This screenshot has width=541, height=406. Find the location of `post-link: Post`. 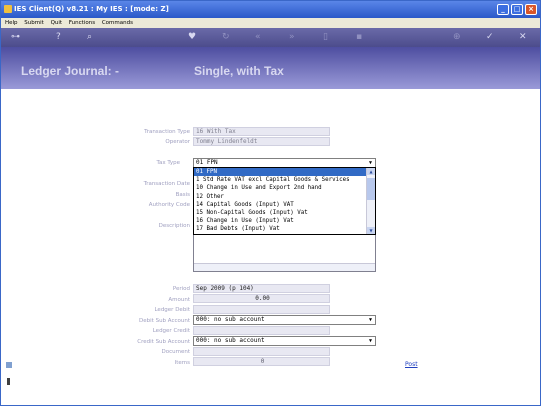

post-link: Post is located at coordinates (411, 364).